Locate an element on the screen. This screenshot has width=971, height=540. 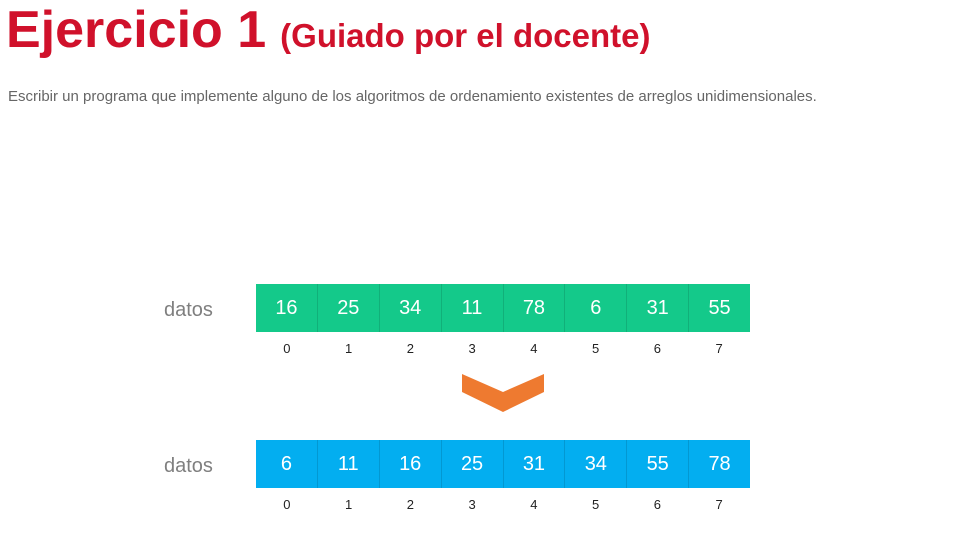
title-subtitle: (Guiado por el docente) is located at coordinates (465, 35).